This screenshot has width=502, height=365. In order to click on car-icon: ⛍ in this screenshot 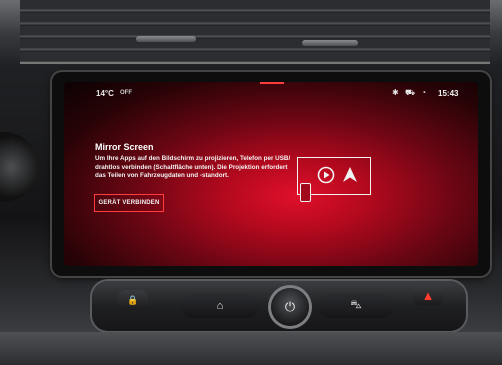, I will do `click(356, 305)`.